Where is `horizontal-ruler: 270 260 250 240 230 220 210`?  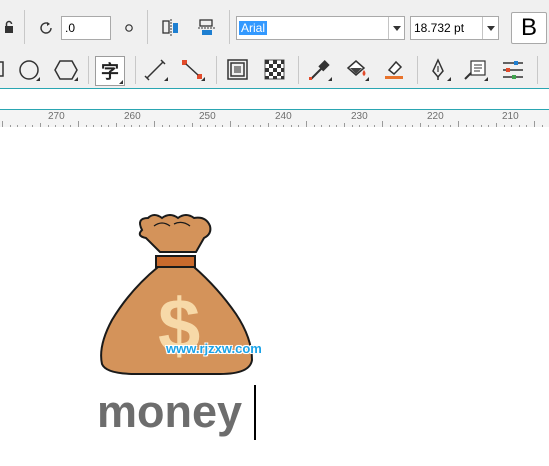
horizontal-ruler: 270 260 250 240 230 220 210 is located at coordinates (274, 119).